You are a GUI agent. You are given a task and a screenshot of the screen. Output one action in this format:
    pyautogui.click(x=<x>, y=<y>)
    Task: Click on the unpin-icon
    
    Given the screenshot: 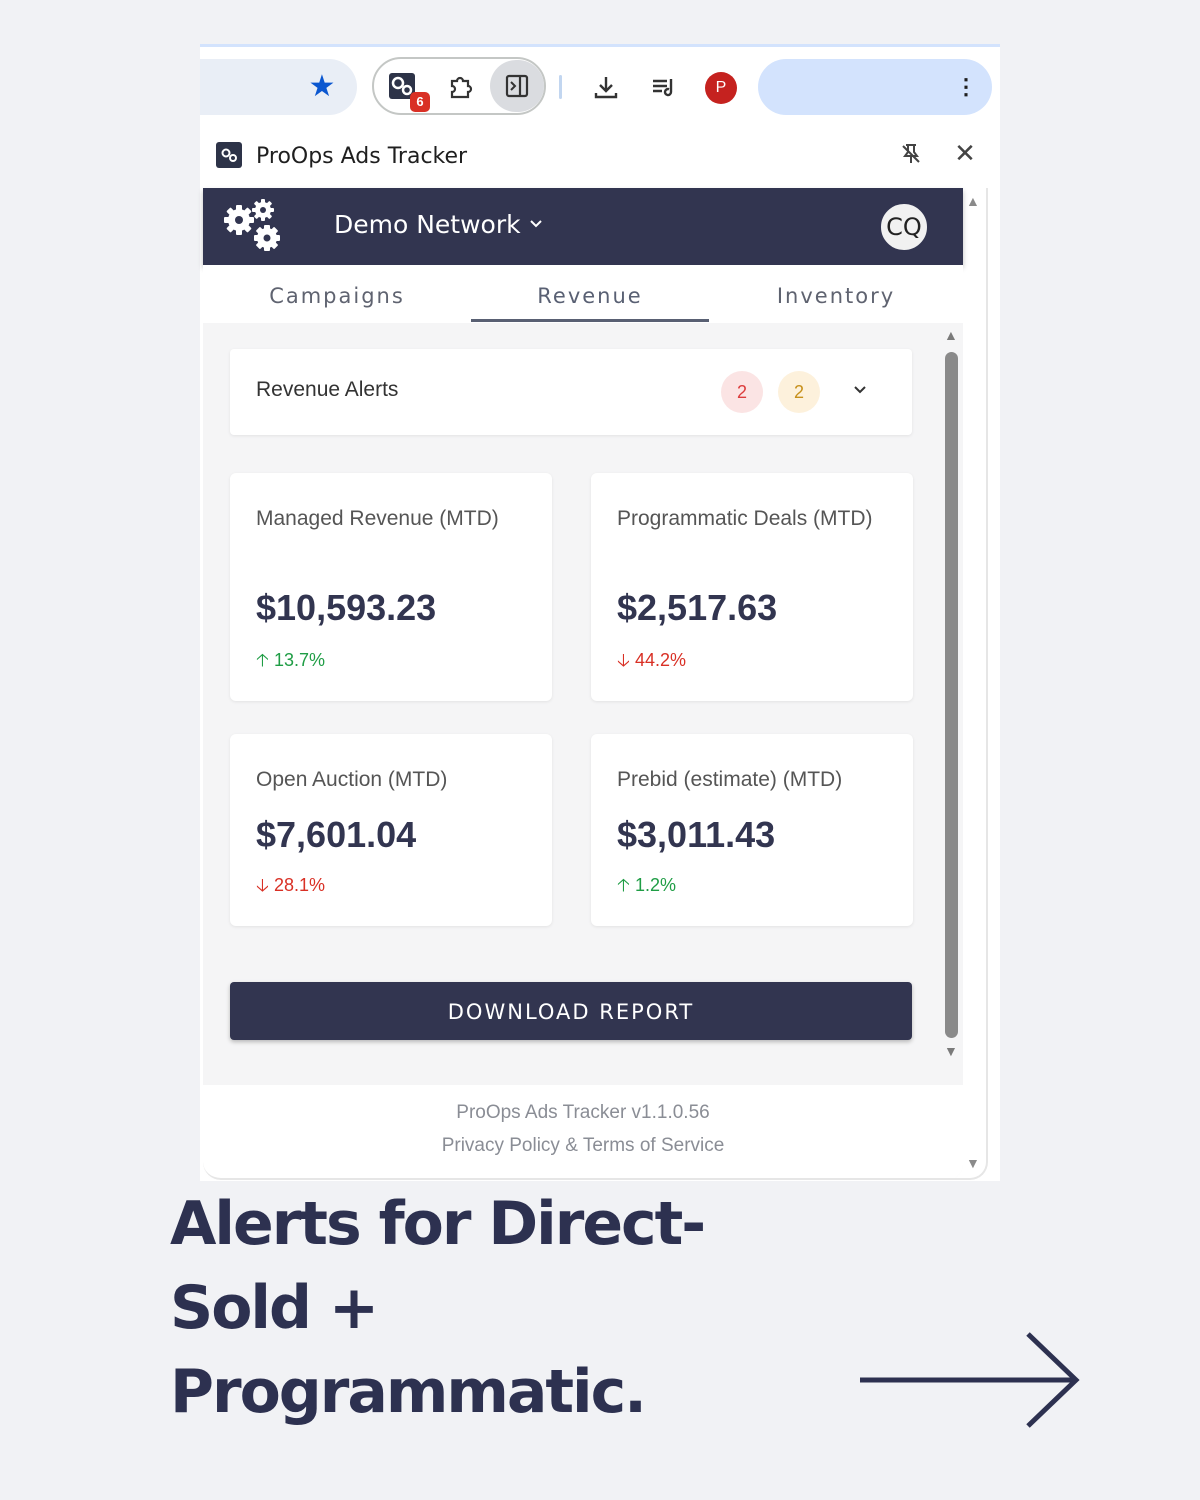 What is the action you would take?
    pyautogui.click(x=911, y=155)
    